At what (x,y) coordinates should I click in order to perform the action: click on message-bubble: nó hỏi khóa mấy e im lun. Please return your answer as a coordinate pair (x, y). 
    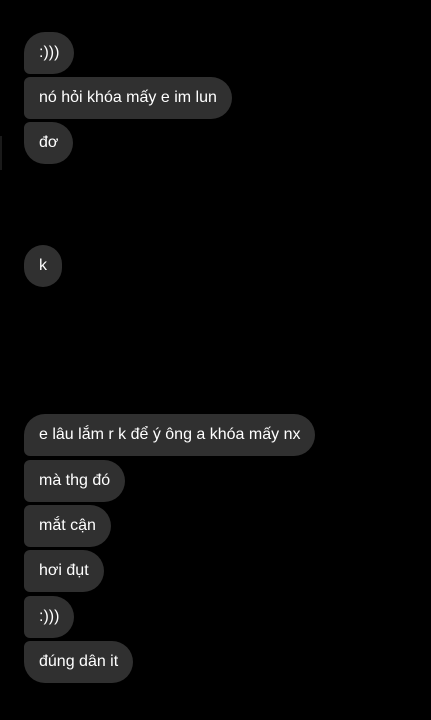
    Looking at the image, I should click on (128, 98).